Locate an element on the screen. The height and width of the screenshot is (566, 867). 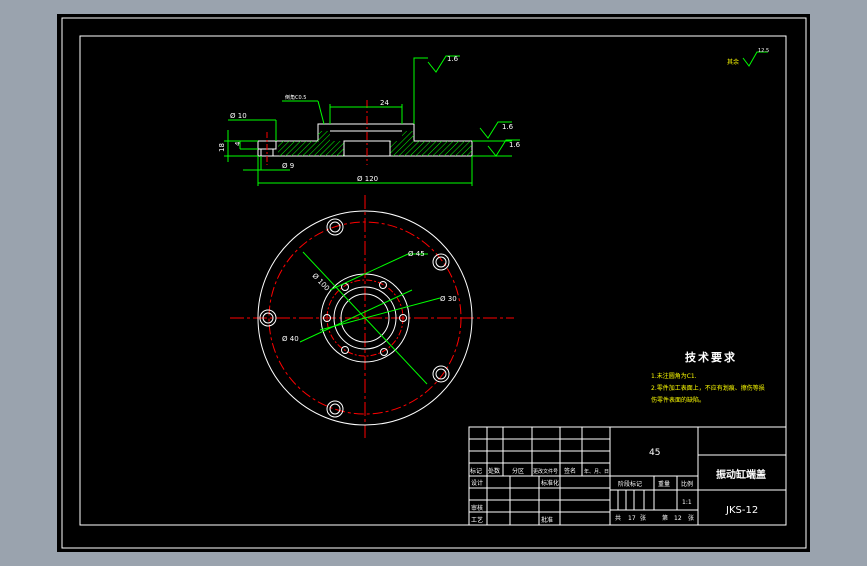
dim-phi10: Ø 10 is located at coordinates (238, 116).